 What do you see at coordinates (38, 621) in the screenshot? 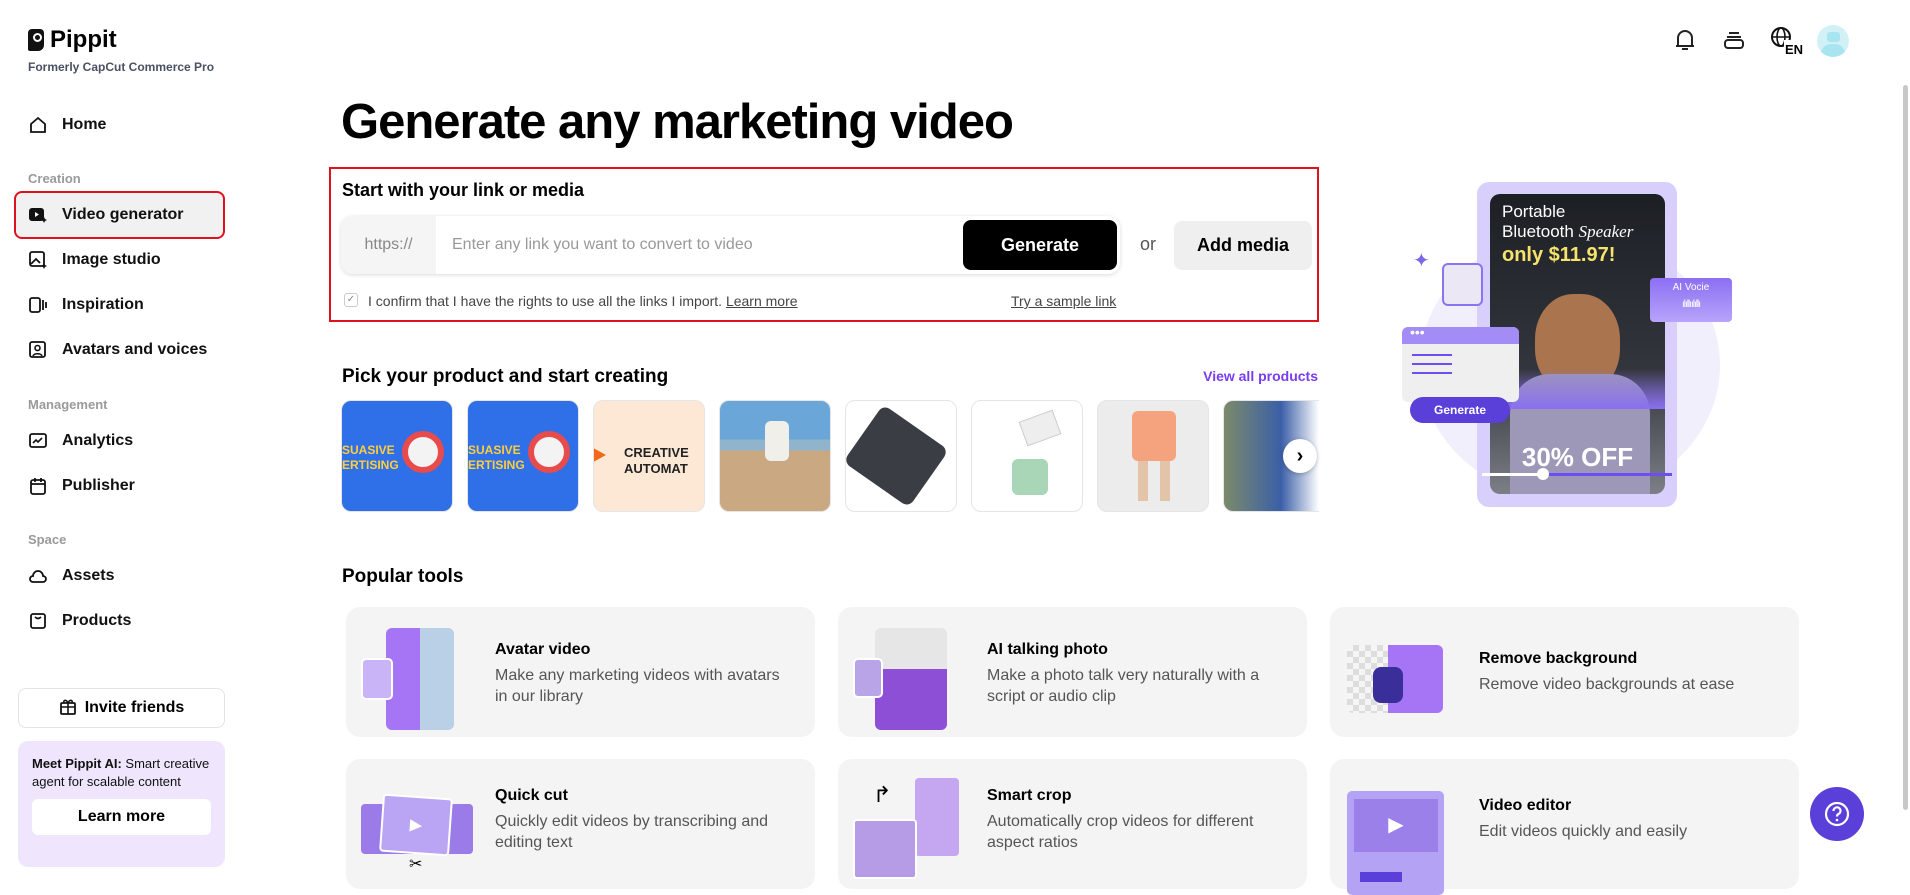
I see `bag-icon` at bounding box center [38, 621].